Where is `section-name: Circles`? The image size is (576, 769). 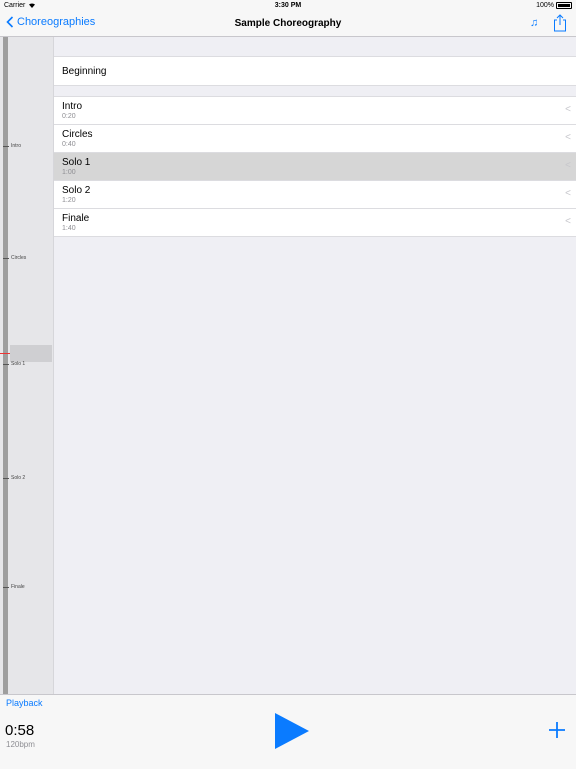
section-name: Circles is located at coordinates (77, 134).